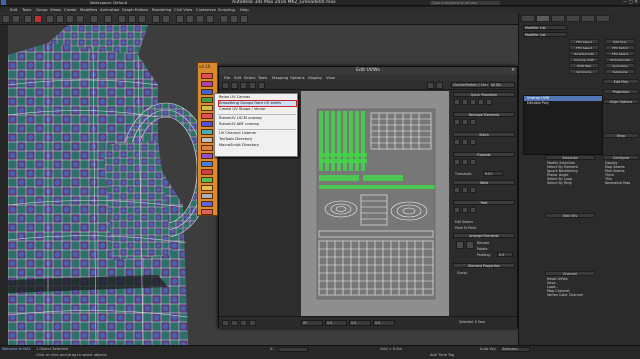  What do you see at coordinates (584, 65) in the screenshot?
I see `quick-button: UVW Map` at bounding box center [584, 65].